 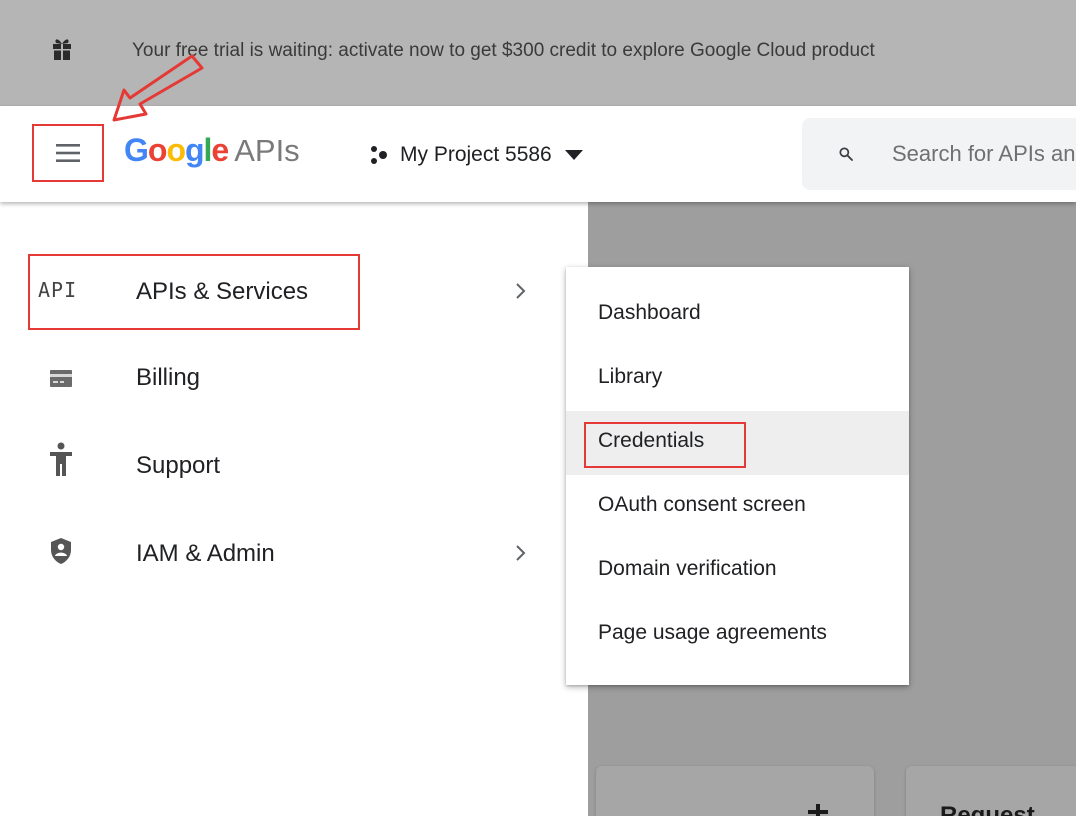 I want to click on google-logo-text: Google, so click(x=176, y=150).